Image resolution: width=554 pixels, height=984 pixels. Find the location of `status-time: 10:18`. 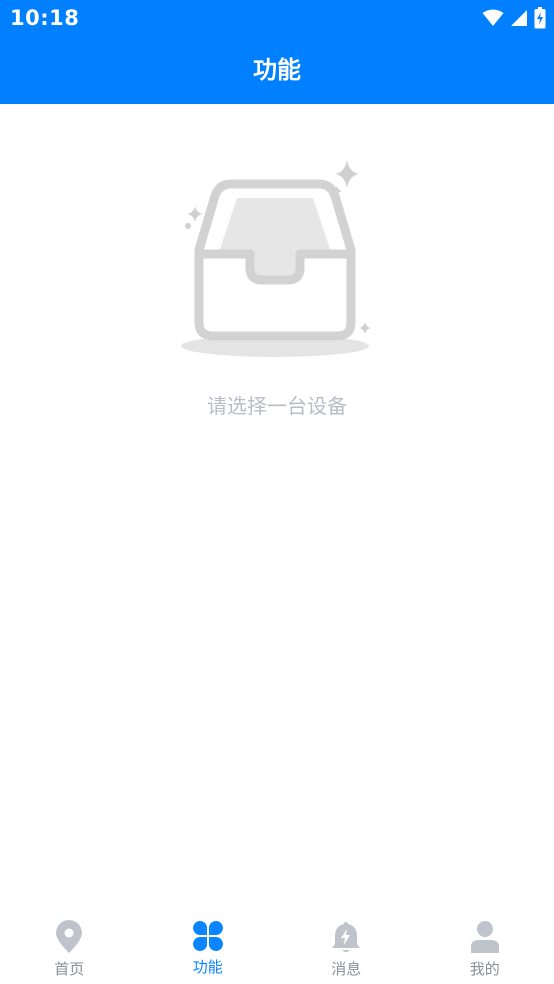

status-time: 10:18 is located at coordinates (45, 18).